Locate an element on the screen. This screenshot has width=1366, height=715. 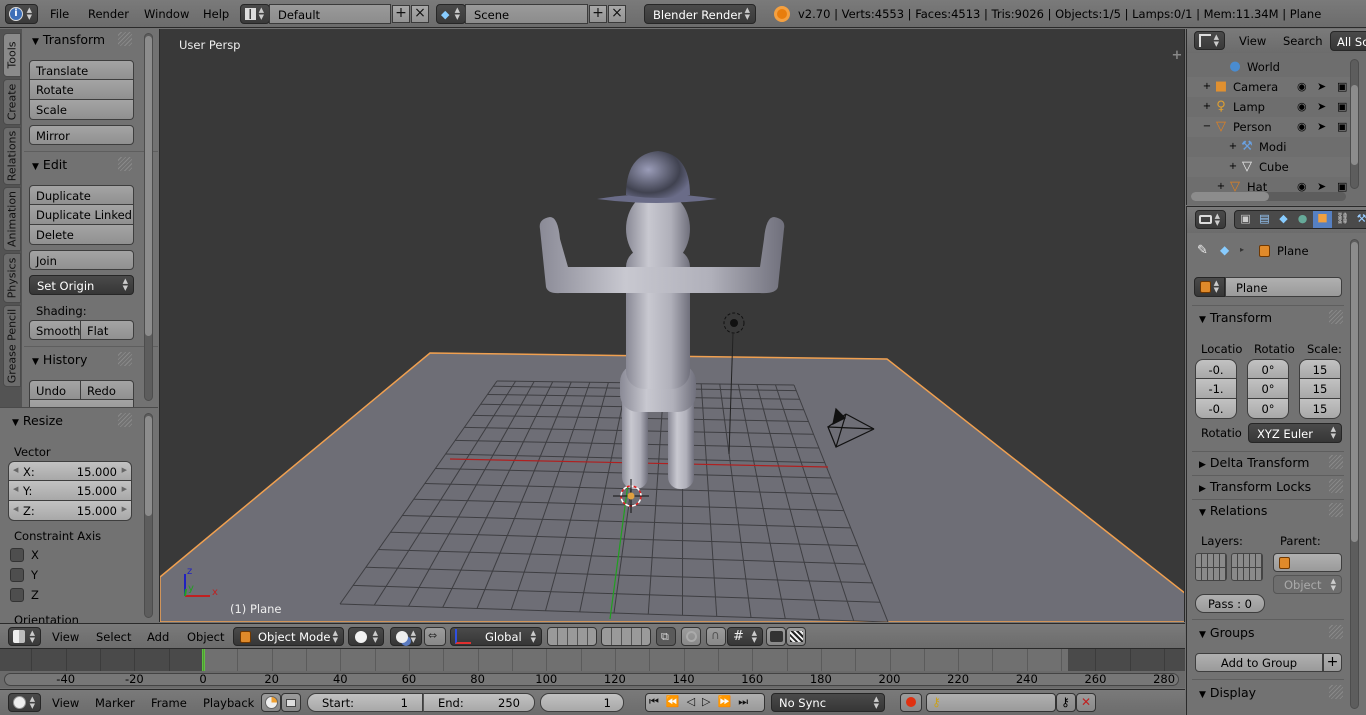
delete-screen-button: × is located at coordinates (420, 14).